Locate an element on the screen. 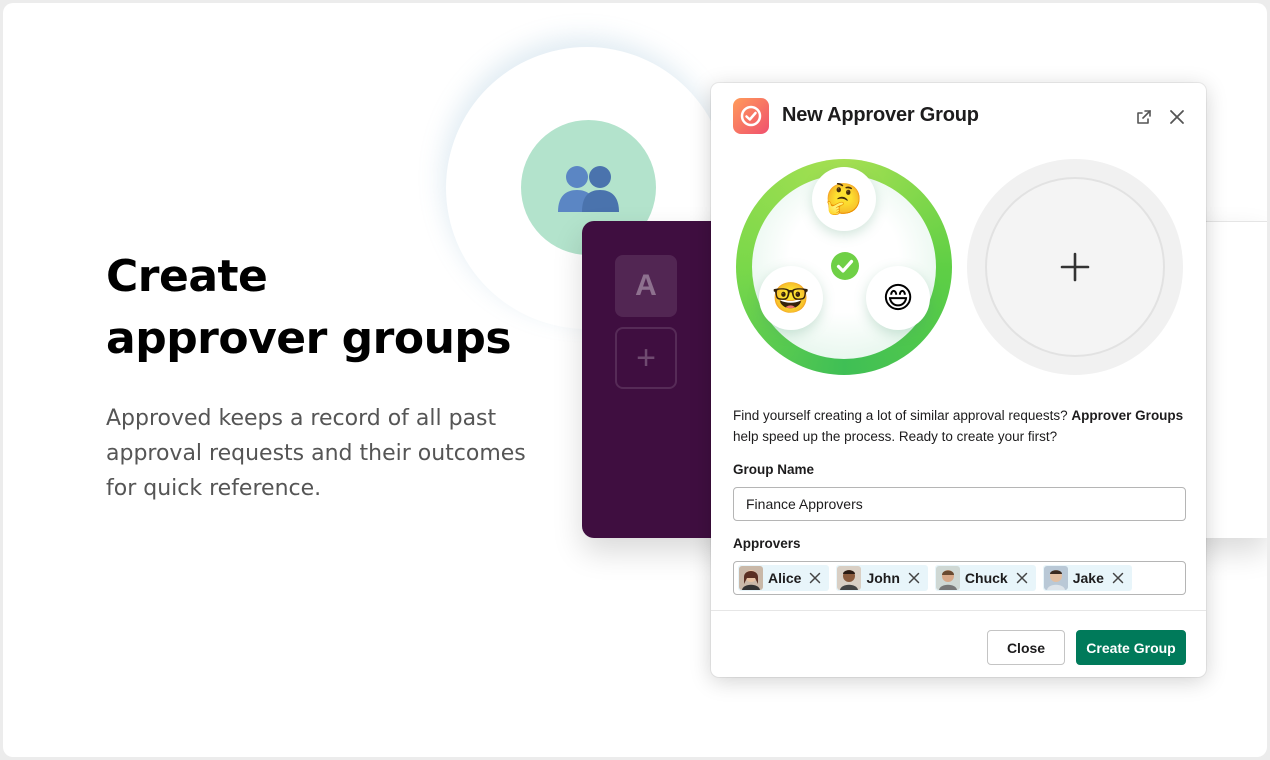  add-group-button is located at coordinates (1075, 267).